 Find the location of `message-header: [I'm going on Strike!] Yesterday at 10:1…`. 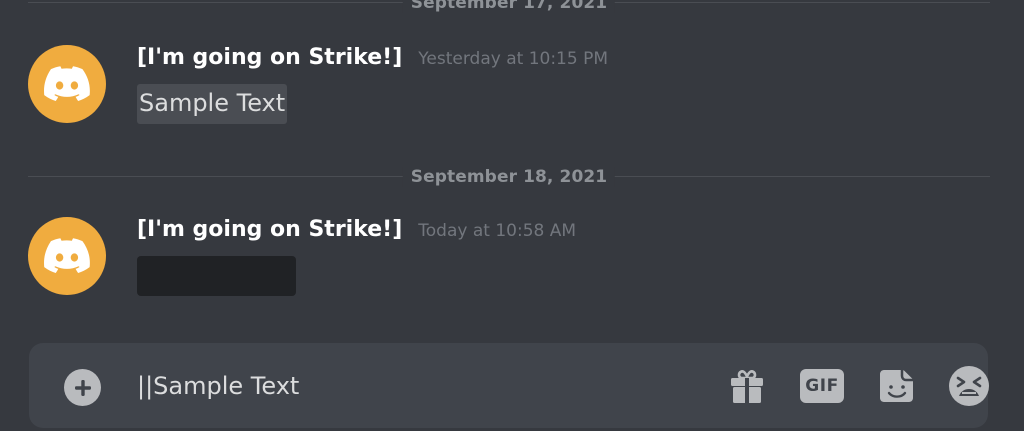

message-header: [I'm going on Strike!] Yesterday at 10:1… is located at coordinates (372, 60).